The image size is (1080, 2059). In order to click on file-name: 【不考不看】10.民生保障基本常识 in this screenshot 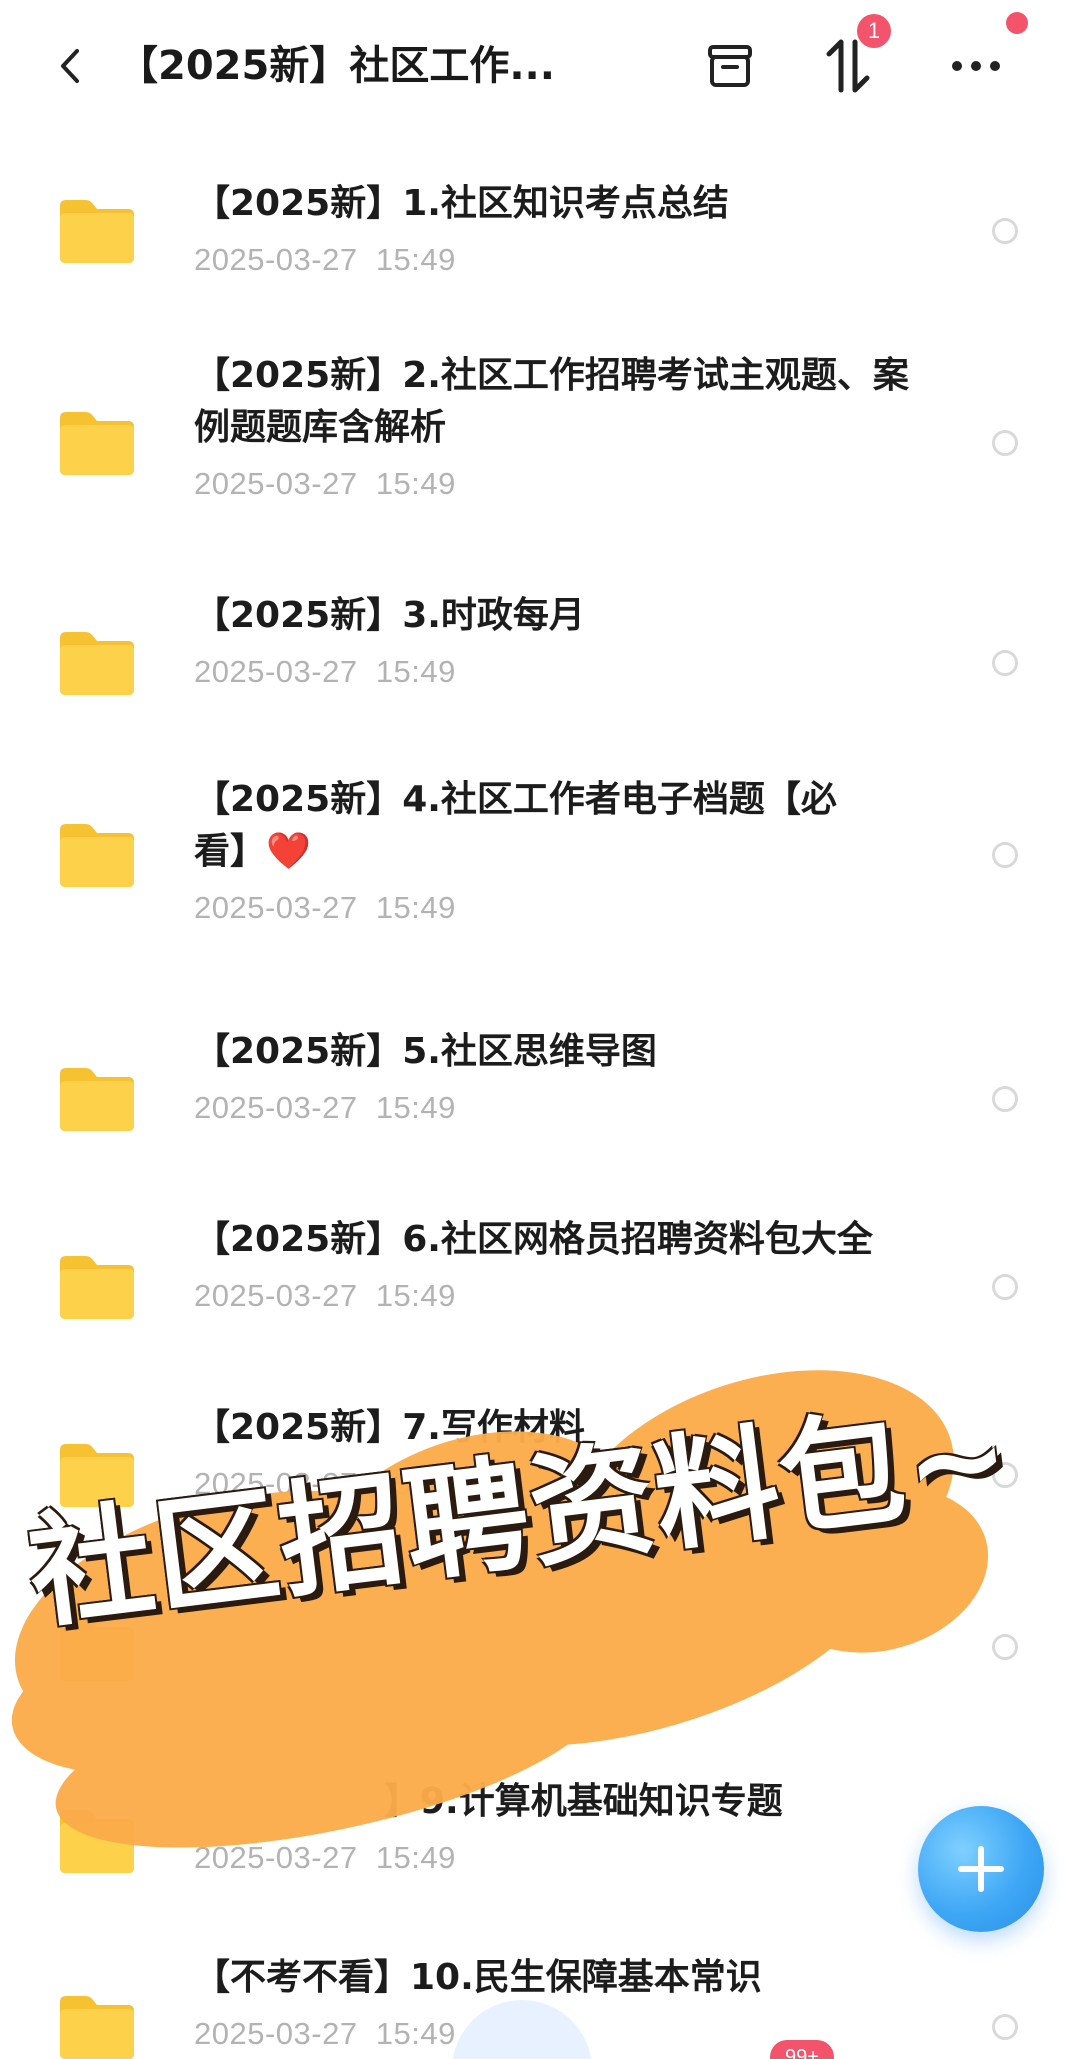, I will do `click(478, 1977)`.